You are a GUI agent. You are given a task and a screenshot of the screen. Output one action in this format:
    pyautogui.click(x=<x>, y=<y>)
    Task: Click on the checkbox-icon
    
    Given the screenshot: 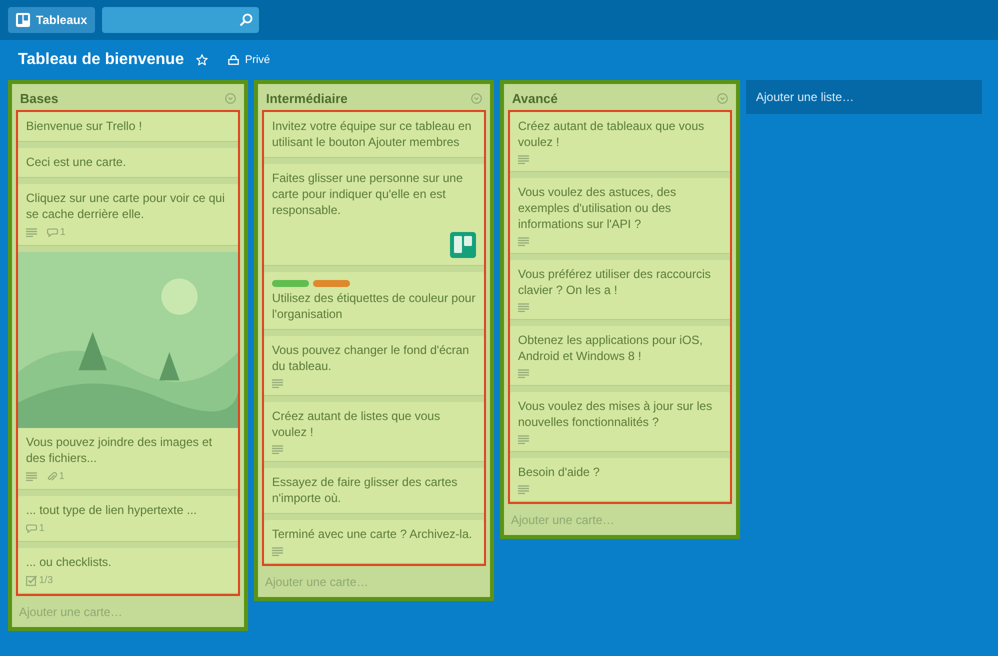 What is the action you would take?
    pyautogui.click(x=31, y=580)
    